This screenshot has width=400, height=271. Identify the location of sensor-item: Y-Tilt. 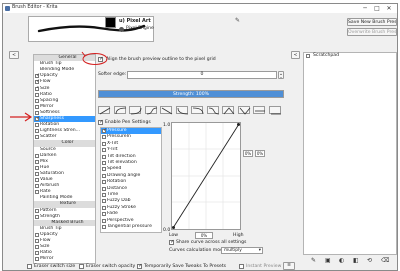
(131, 150).